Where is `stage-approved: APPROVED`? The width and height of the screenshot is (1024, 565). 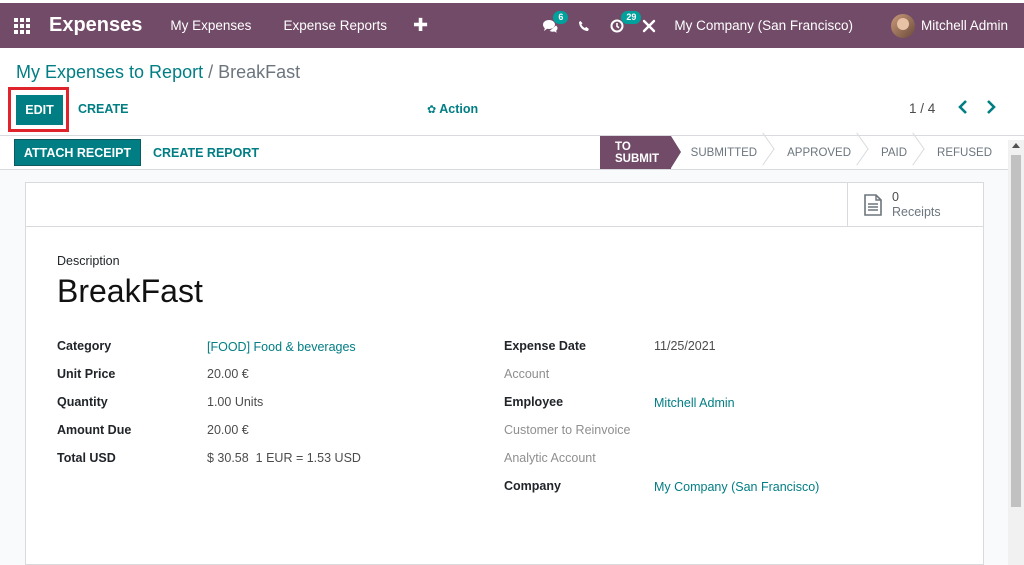
stage-approved: APPROVED is located at coordinates (818, 150).